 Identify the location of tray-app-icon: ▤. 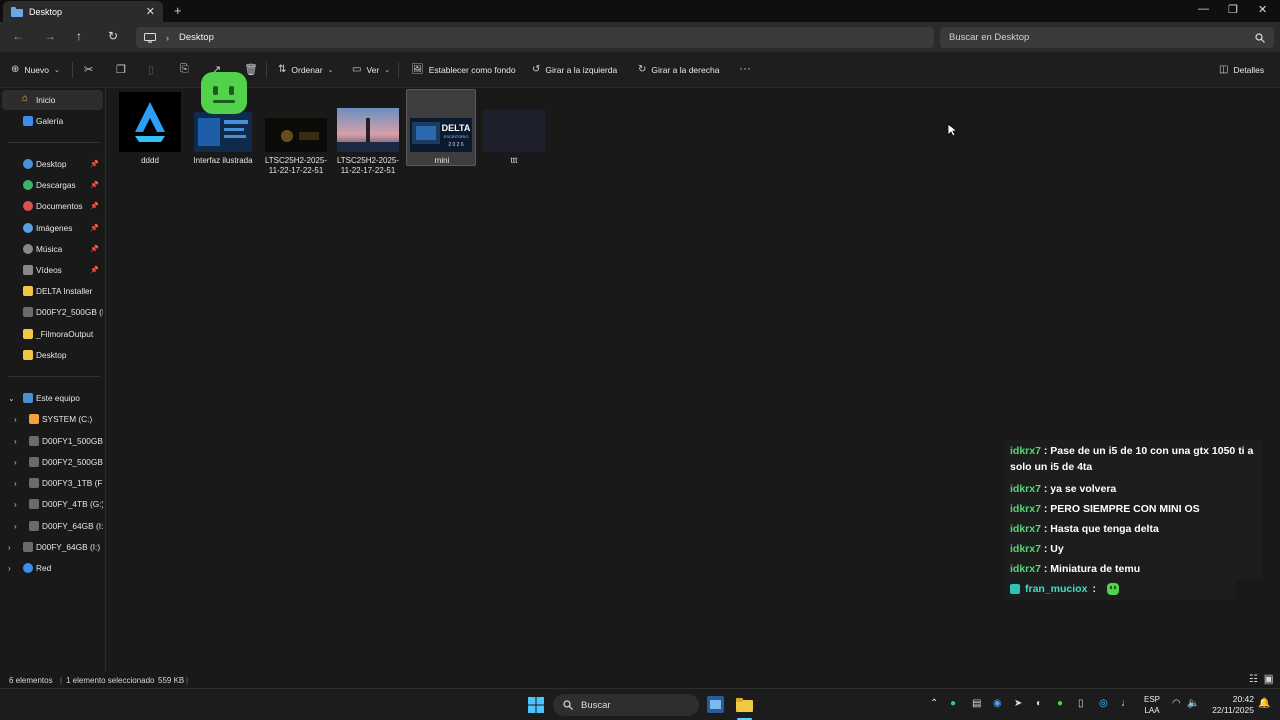
(976, 703).